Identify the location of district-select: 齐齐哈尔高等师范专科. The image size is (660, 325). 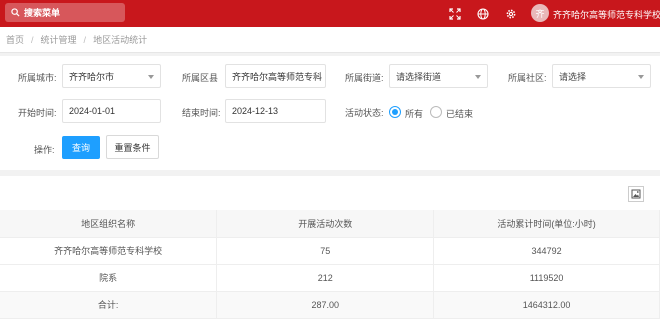
(275, 76).